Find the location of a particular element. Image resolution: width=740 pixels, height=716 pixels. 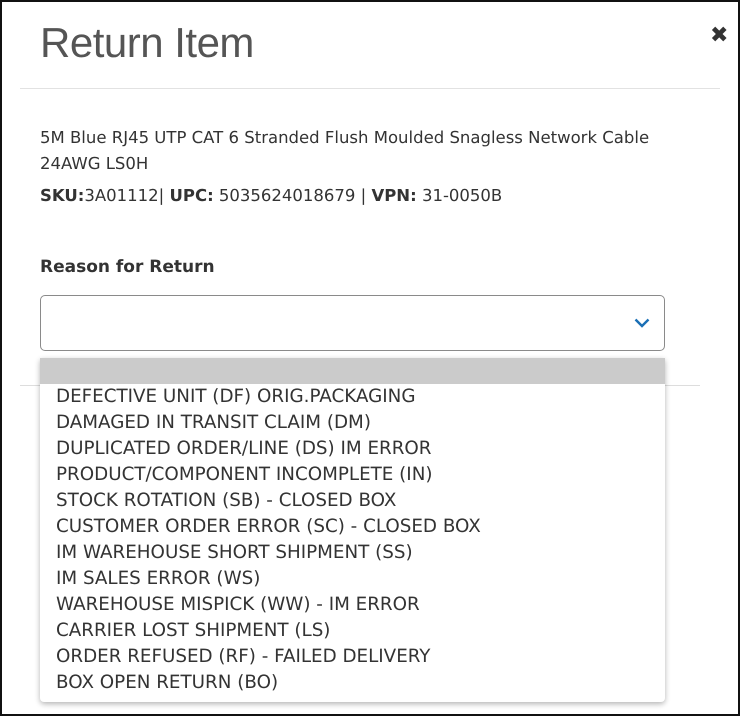

field-label: Reason for Return is located at coordinates (128, 267).